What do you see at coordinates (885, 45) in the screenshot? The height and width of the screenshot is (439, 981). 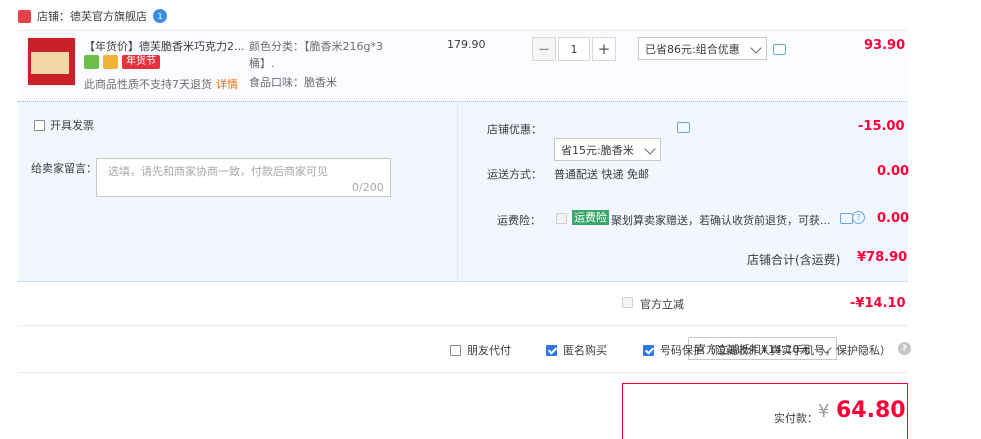 I see `item-subtotal: 93.90` at bounding box center [885, 45].